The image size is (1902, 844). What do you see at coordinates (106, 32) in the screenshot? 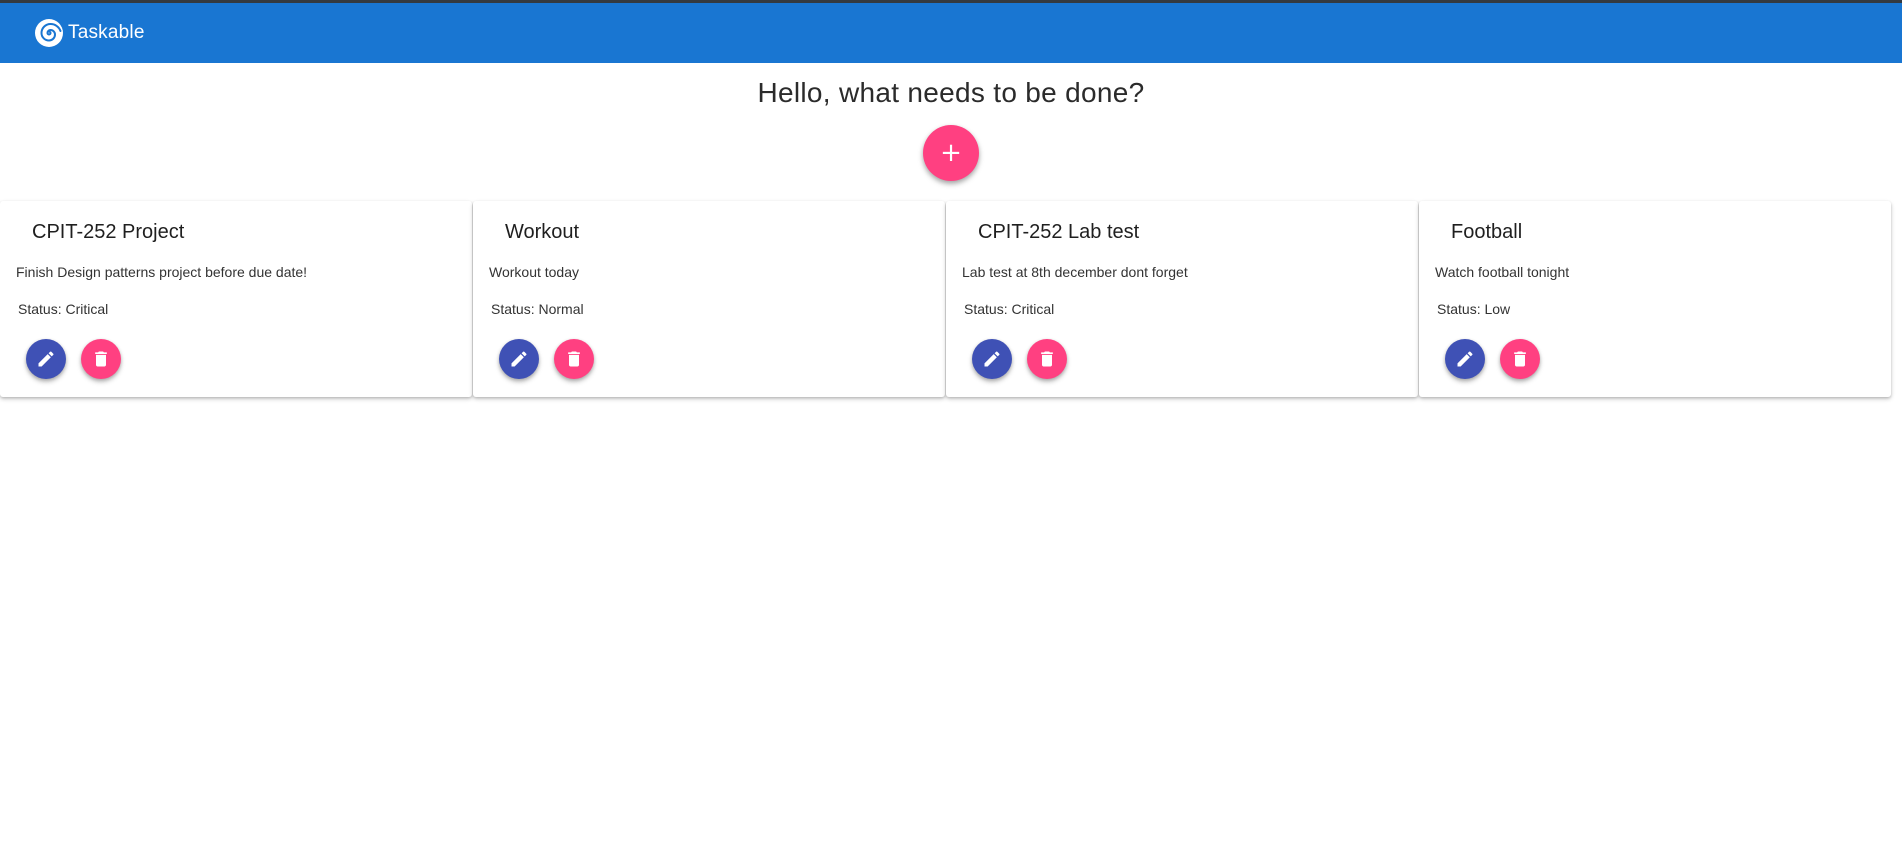
I see `app-name: Taskable` at bounding box center [106, 32].